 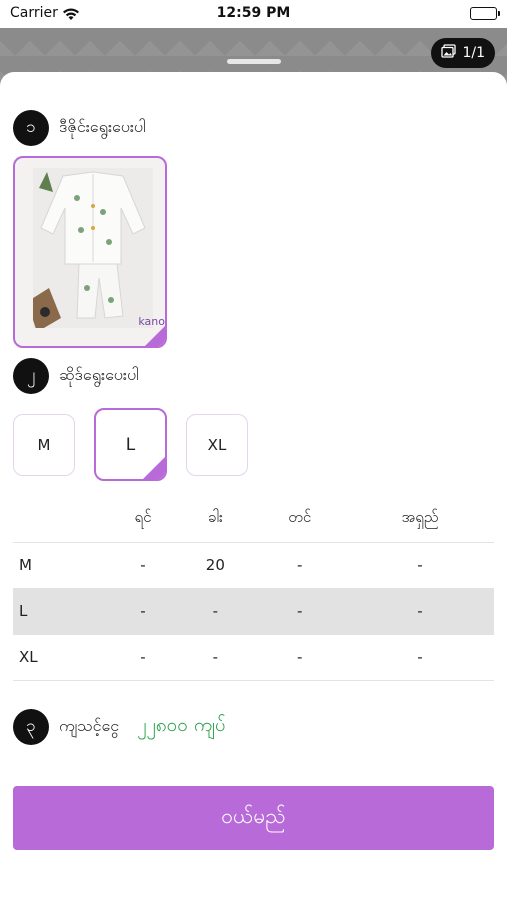 I want to click on table-row: M - 20 - -, so click(x=253, y=565).